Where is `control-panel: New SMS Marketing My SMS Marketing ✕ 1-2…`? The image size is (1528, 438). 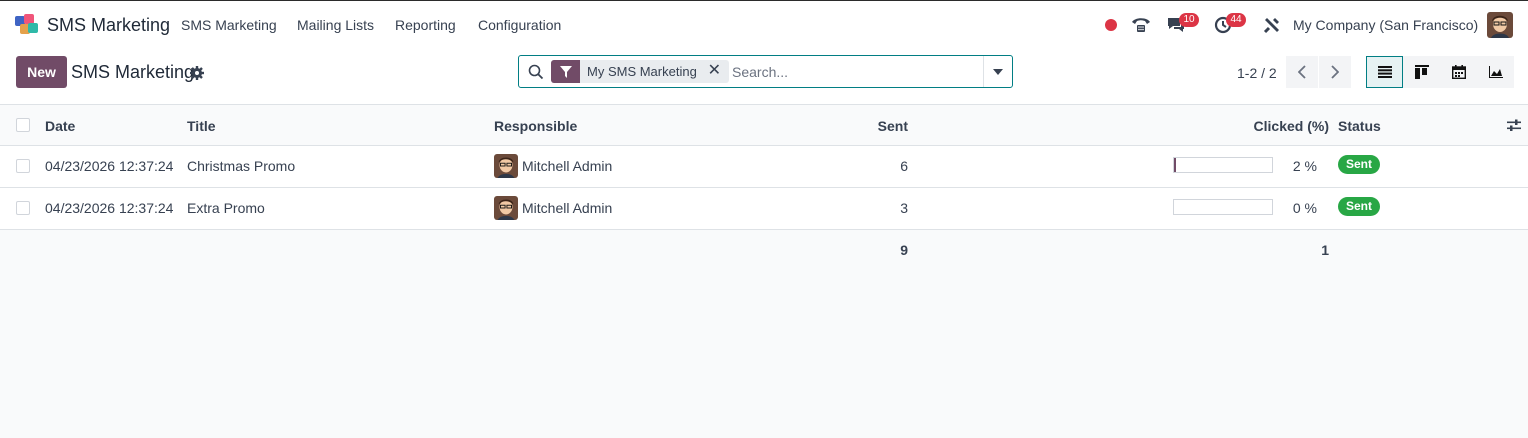 control-panel: New SMS Marketing My SMS Marketing ✕ 1-2… is located at coordinates (764, 76).